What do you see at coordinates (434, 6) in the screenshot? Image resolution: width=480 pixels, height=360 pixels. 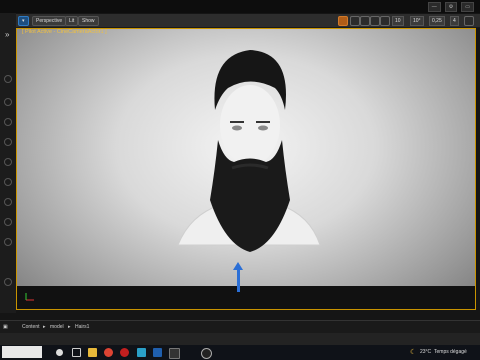 I see `minimize-icon: —` at bounding box center [434, 6].